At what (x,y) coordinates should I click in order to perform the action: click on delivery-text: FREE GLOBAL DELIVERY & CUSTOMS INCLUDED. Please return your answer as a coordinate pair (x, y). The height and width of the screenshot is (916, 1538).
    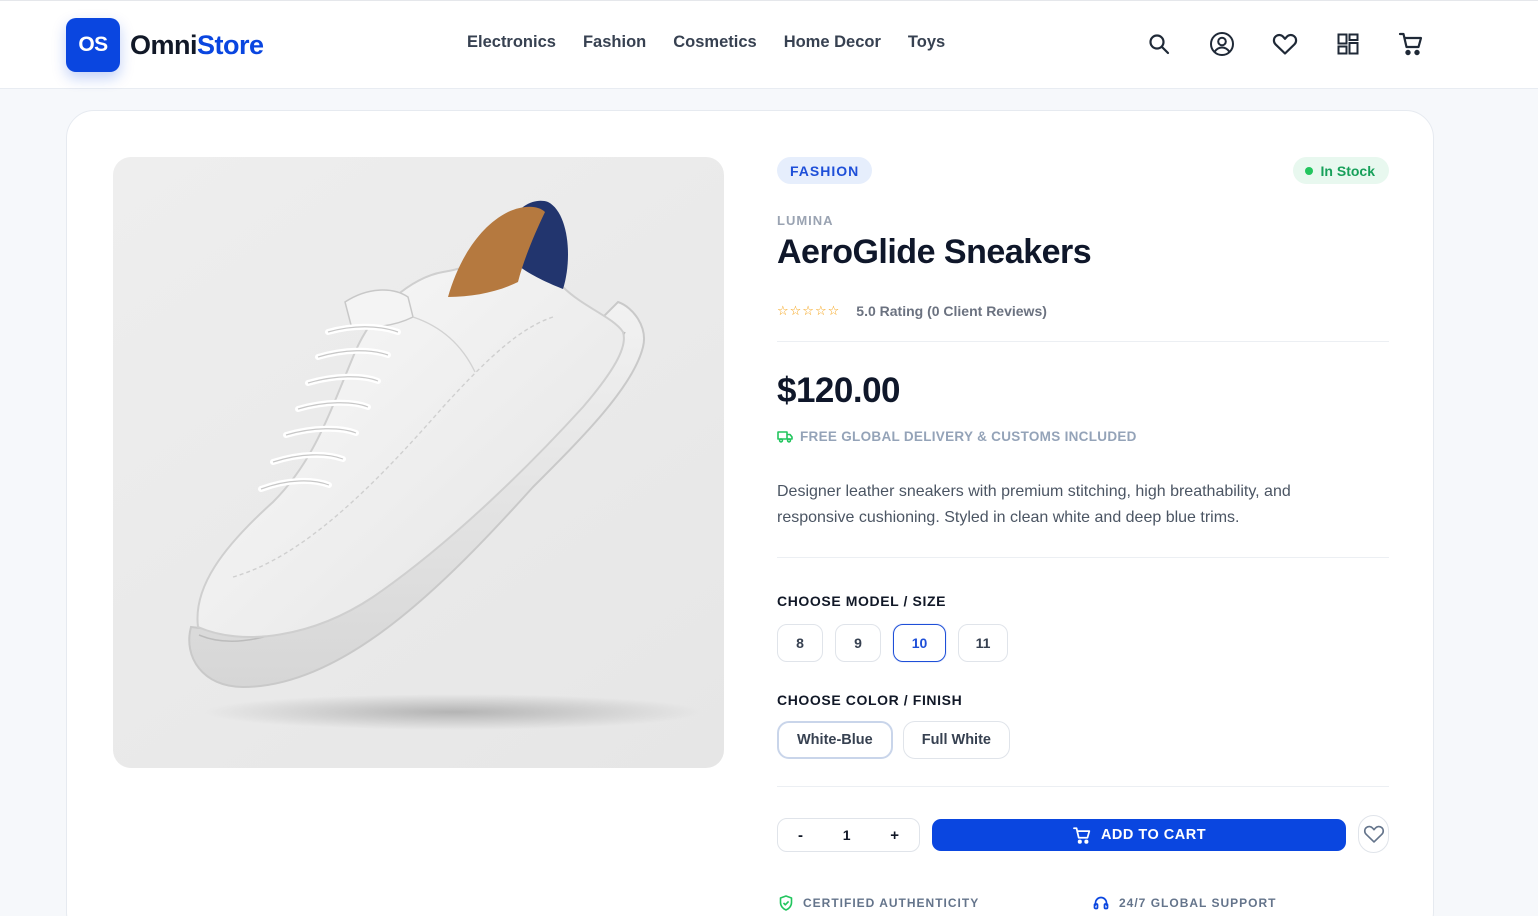
    Looking at the image, I should click on (968, 436).